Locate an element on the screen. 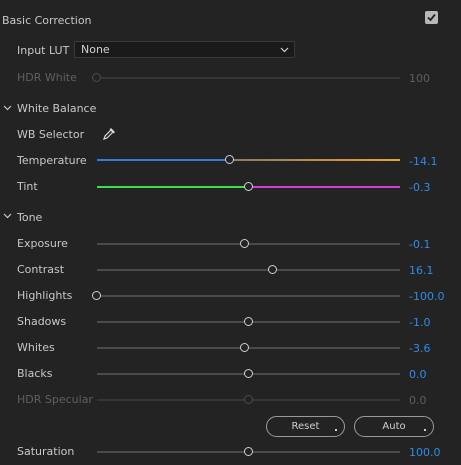 This screenshot has height=465, width=461. contrast-slider-handle is located at coordinates (272, 269).